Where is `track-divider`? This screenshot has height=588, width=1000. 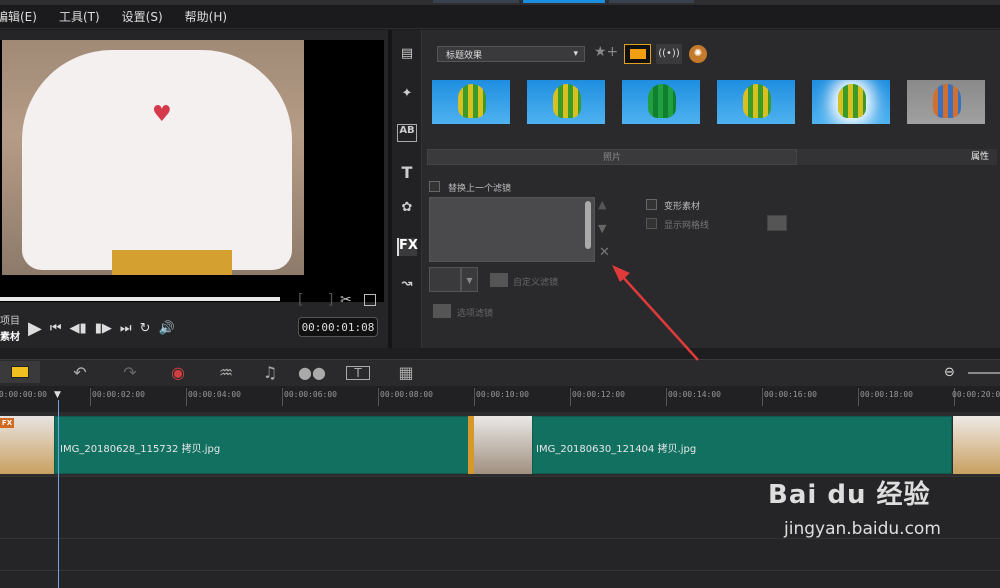 track-divider is located at coordinates (500, 570).